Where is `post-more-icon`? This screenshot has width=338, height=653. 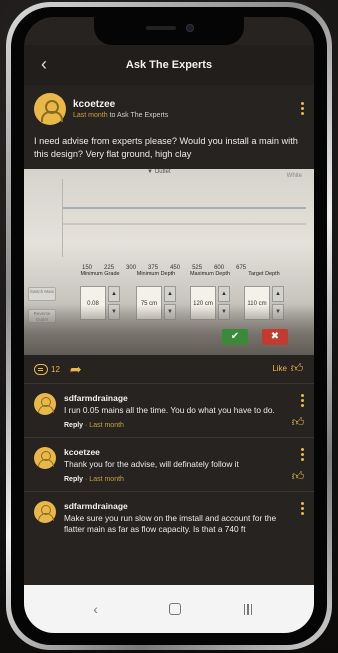
post-more-icon is located at coordinates (302, 109).